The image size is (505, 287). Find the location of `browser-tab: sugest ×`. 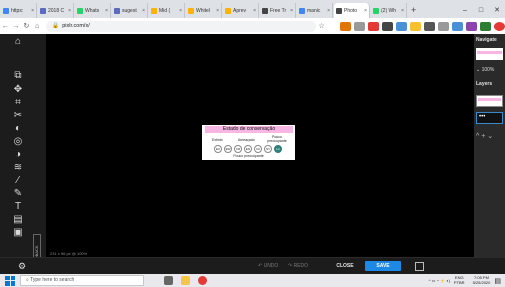

browser-tab: sugest × is located at coordinates (130, 10).